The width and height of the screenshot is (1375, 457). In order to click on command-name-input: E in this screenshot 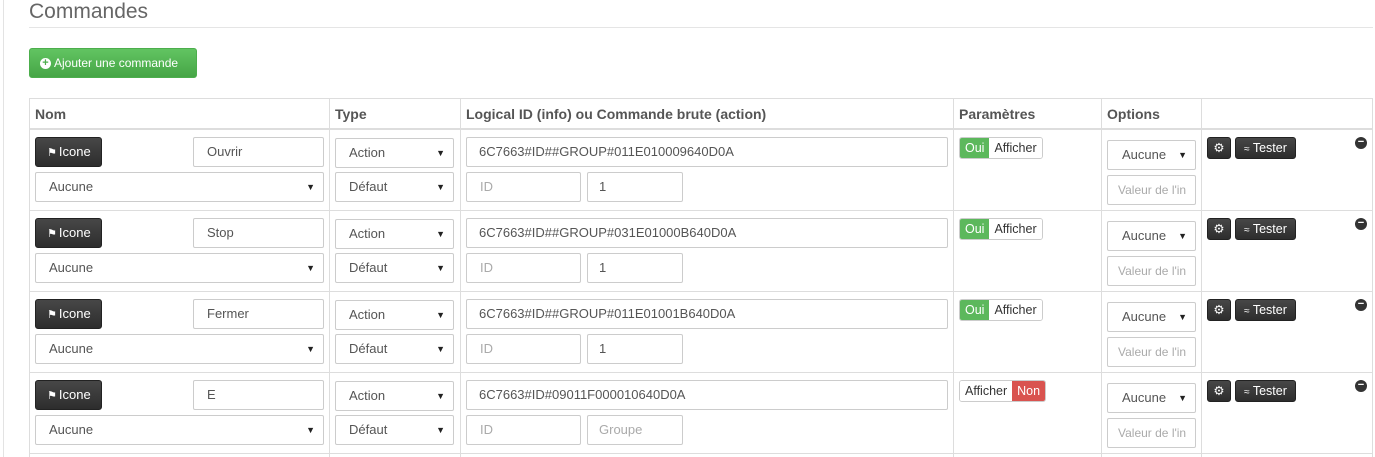, I will do `click(258, 395)`.